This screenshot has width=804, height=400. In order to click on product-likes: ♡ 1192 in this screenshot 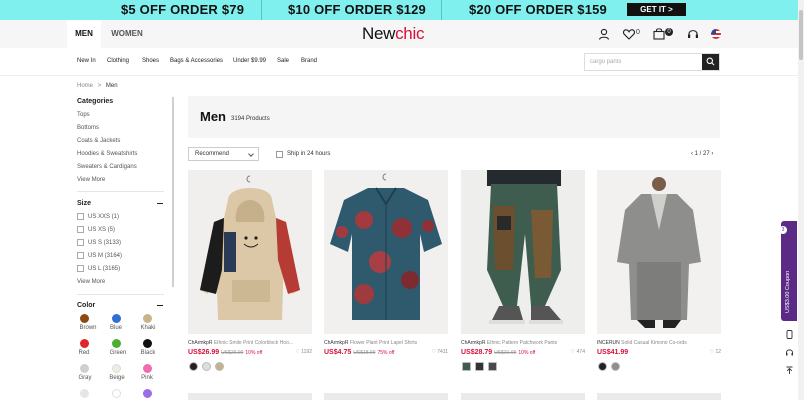, I will do `click(303, 352)`.